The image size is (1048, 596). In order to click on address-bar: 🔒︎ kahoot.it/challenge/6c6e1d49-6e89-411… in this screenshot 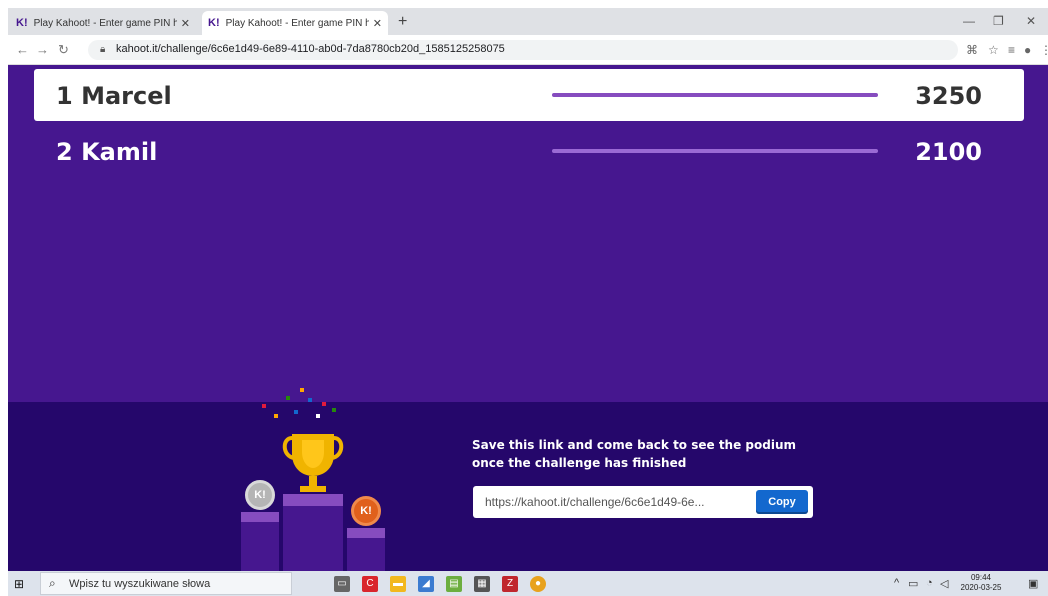, I will do `click(523, 50)`.